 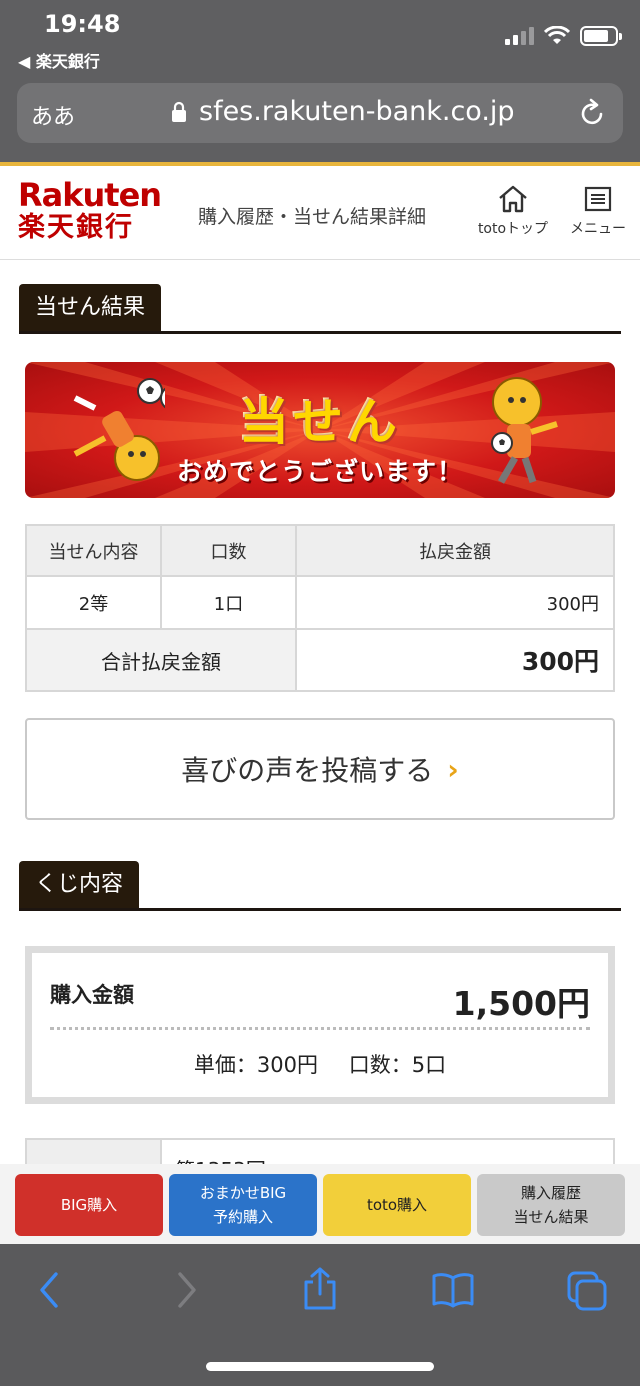 I want to click on url-text: sfes.rakuten-bank.co.jp, so click(x=357, y=111).